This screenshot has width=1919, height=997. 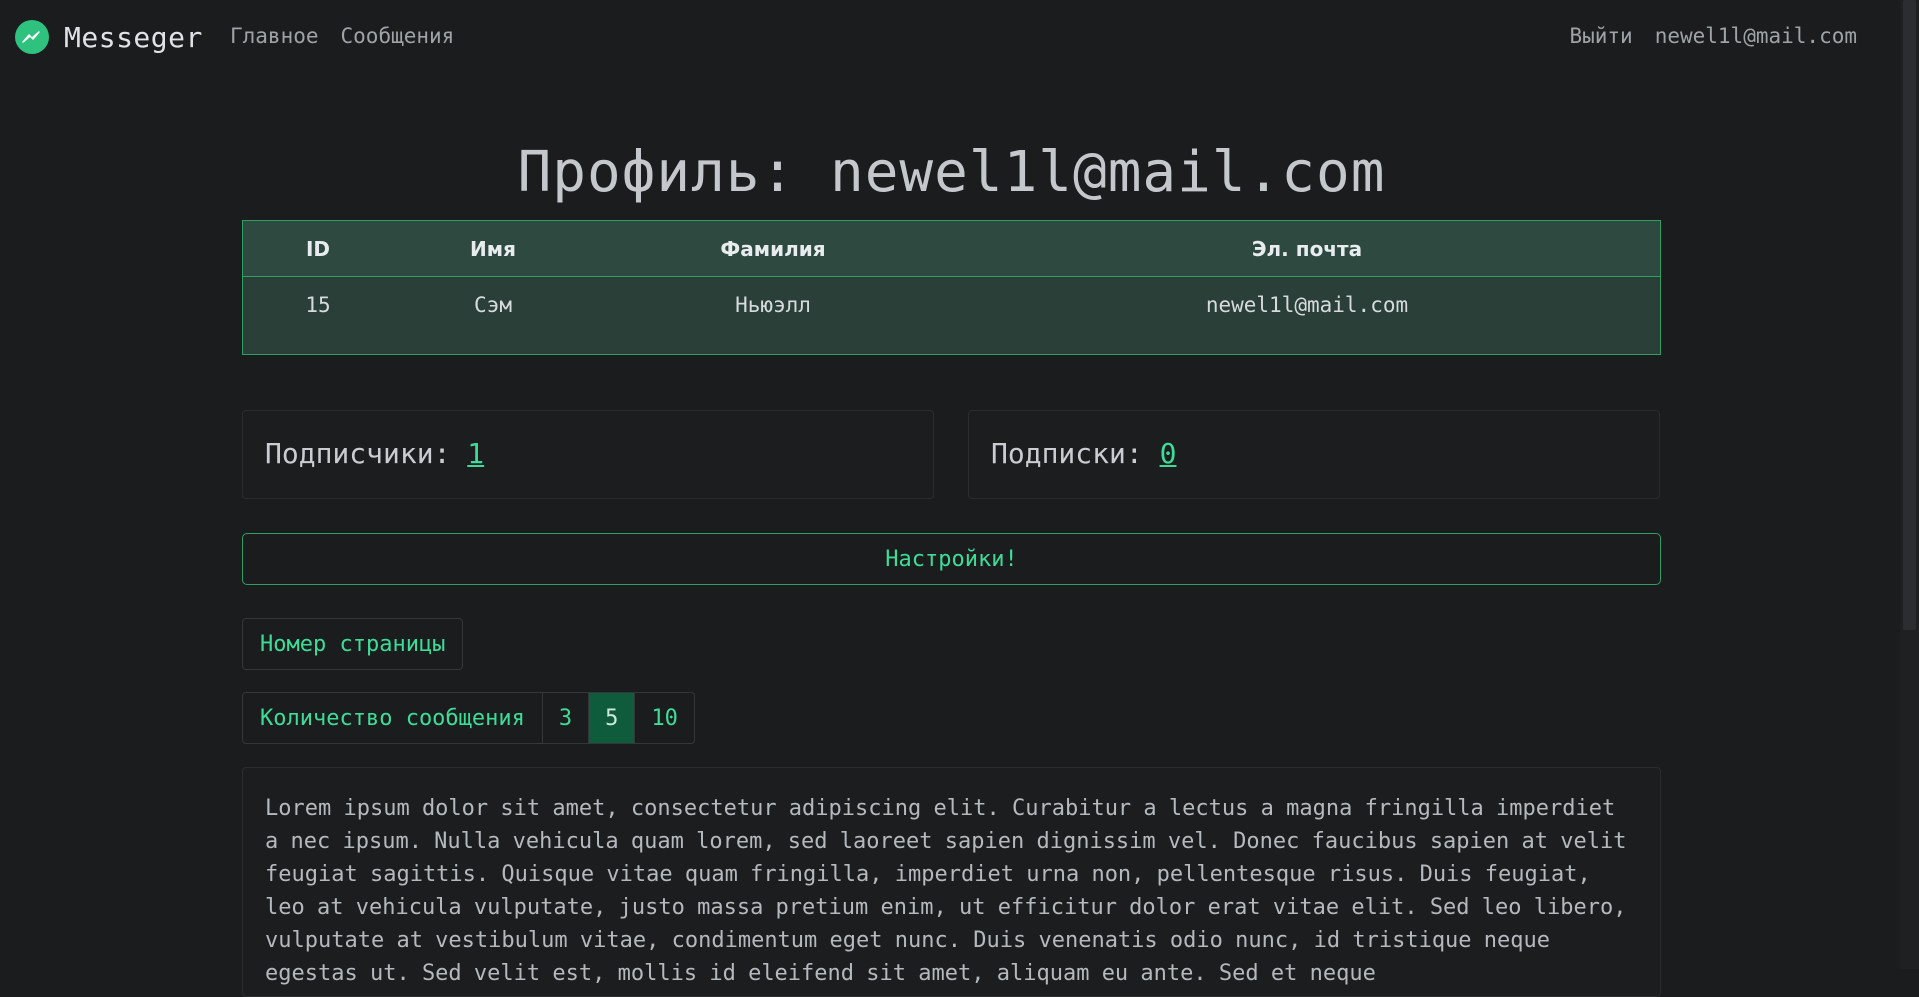 What do you see at coordinates (664, 718) in the screenshot?
I see `message-count-option-10: 10` at bounding box center [664, 718].